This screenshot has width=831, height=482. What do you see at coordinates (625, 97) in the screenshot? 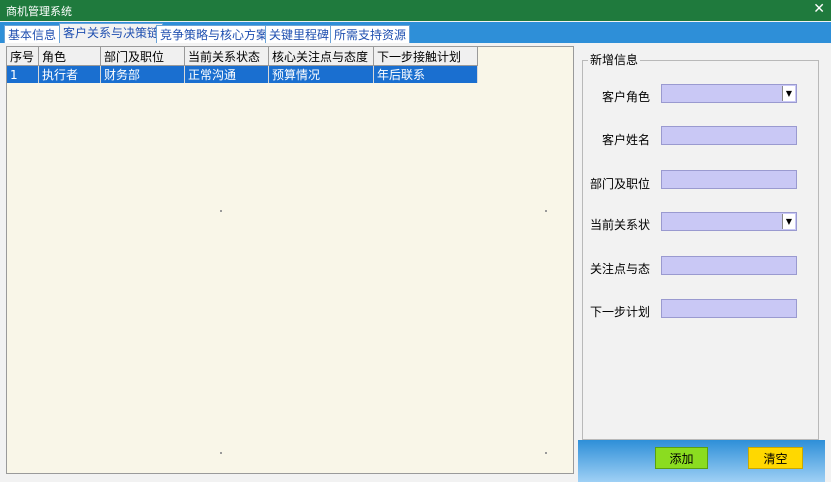
I see `customer-role-label: 客户角色` at bounding box center [625, 97].